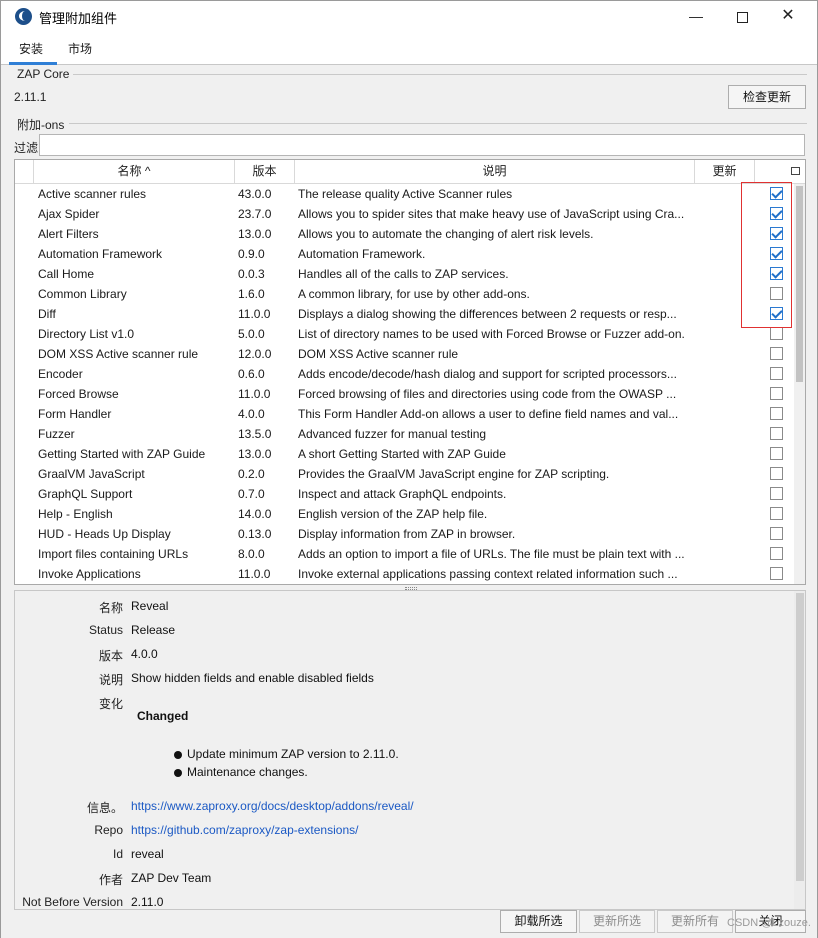 The height and width of the screenshot is (938, 818). Describe the element at coordinates (104, 808) in the screenshot. I see `detail-info-label: 信息。` at that location.